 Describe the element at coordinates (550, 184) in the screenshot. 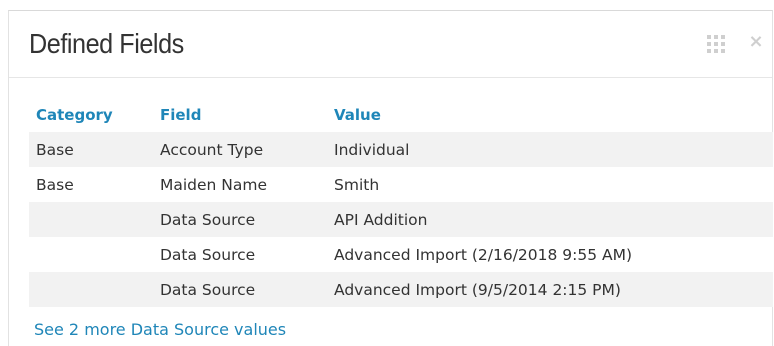

I see `cell-value: Smith` at that location.